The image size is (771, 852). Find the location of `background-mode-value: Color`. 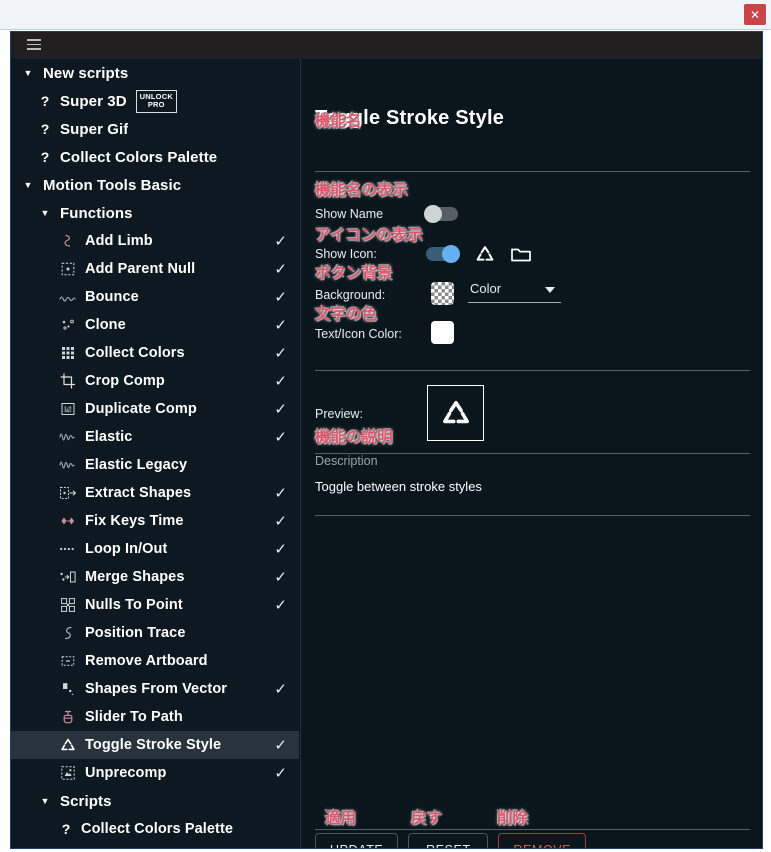

background-mode-value: Color is located at coordinates (486, 288).